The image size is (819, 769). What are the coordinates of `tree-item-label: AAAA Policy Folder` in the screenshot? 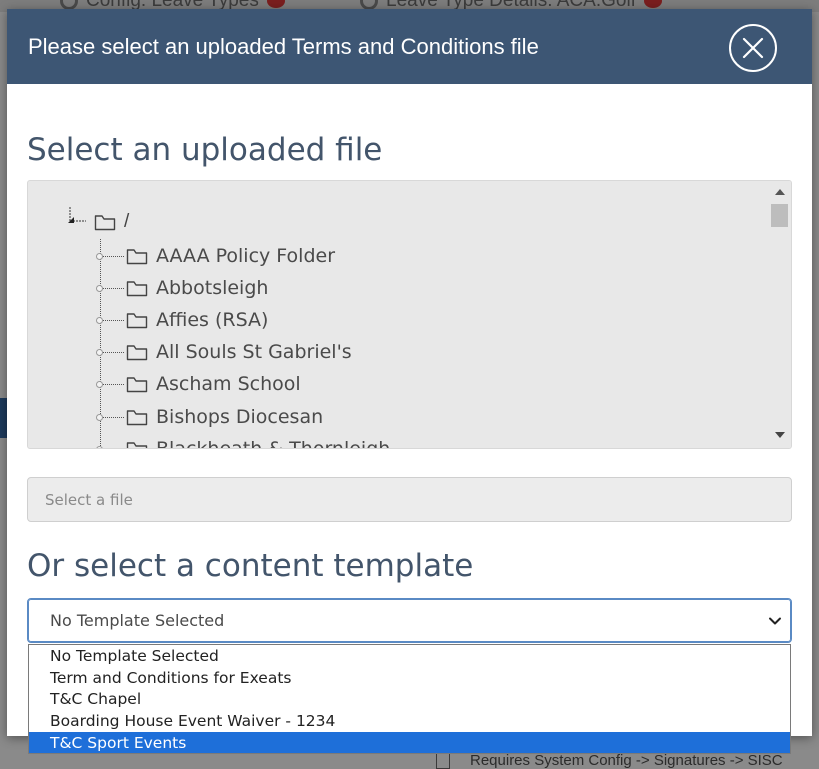 It's located at (246, 256).